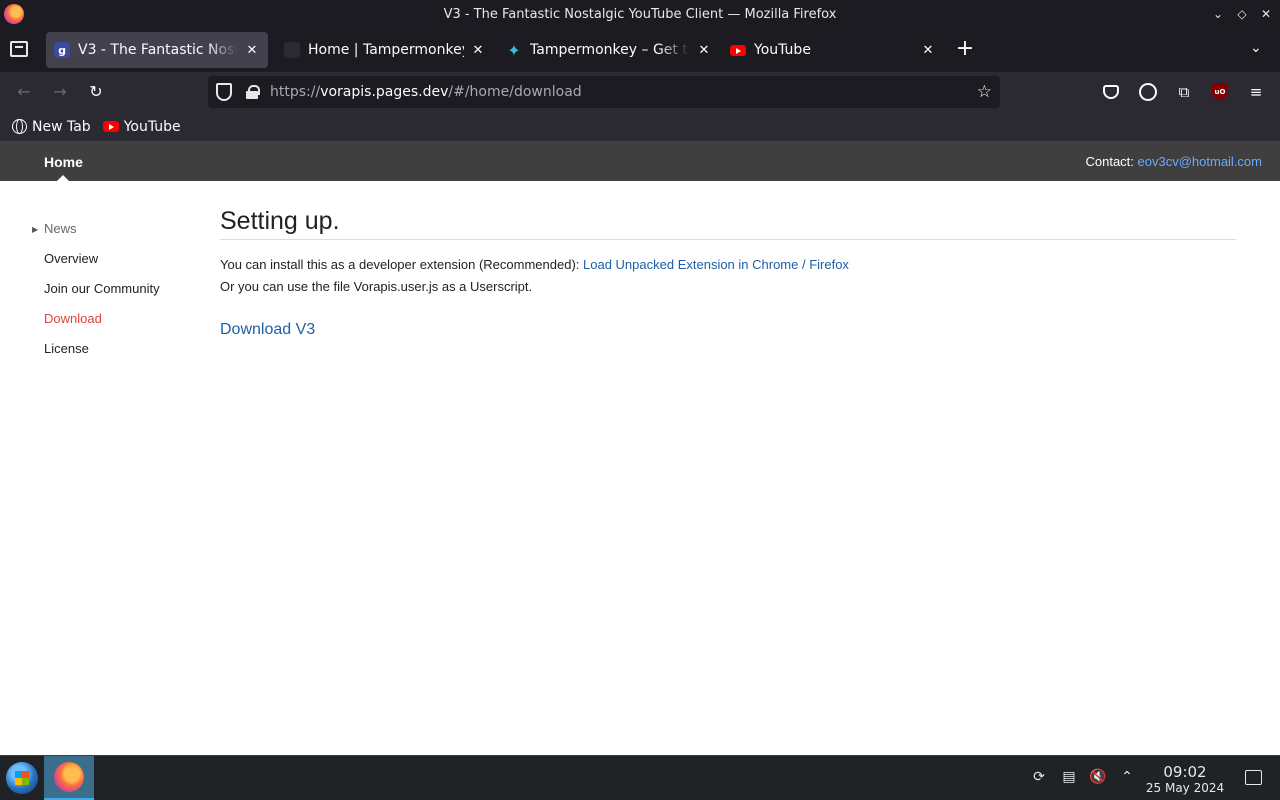  Describe the element at coordinates (514, 50) in the screenshot. I see `tampermonkey-icon: ✦` at that location.